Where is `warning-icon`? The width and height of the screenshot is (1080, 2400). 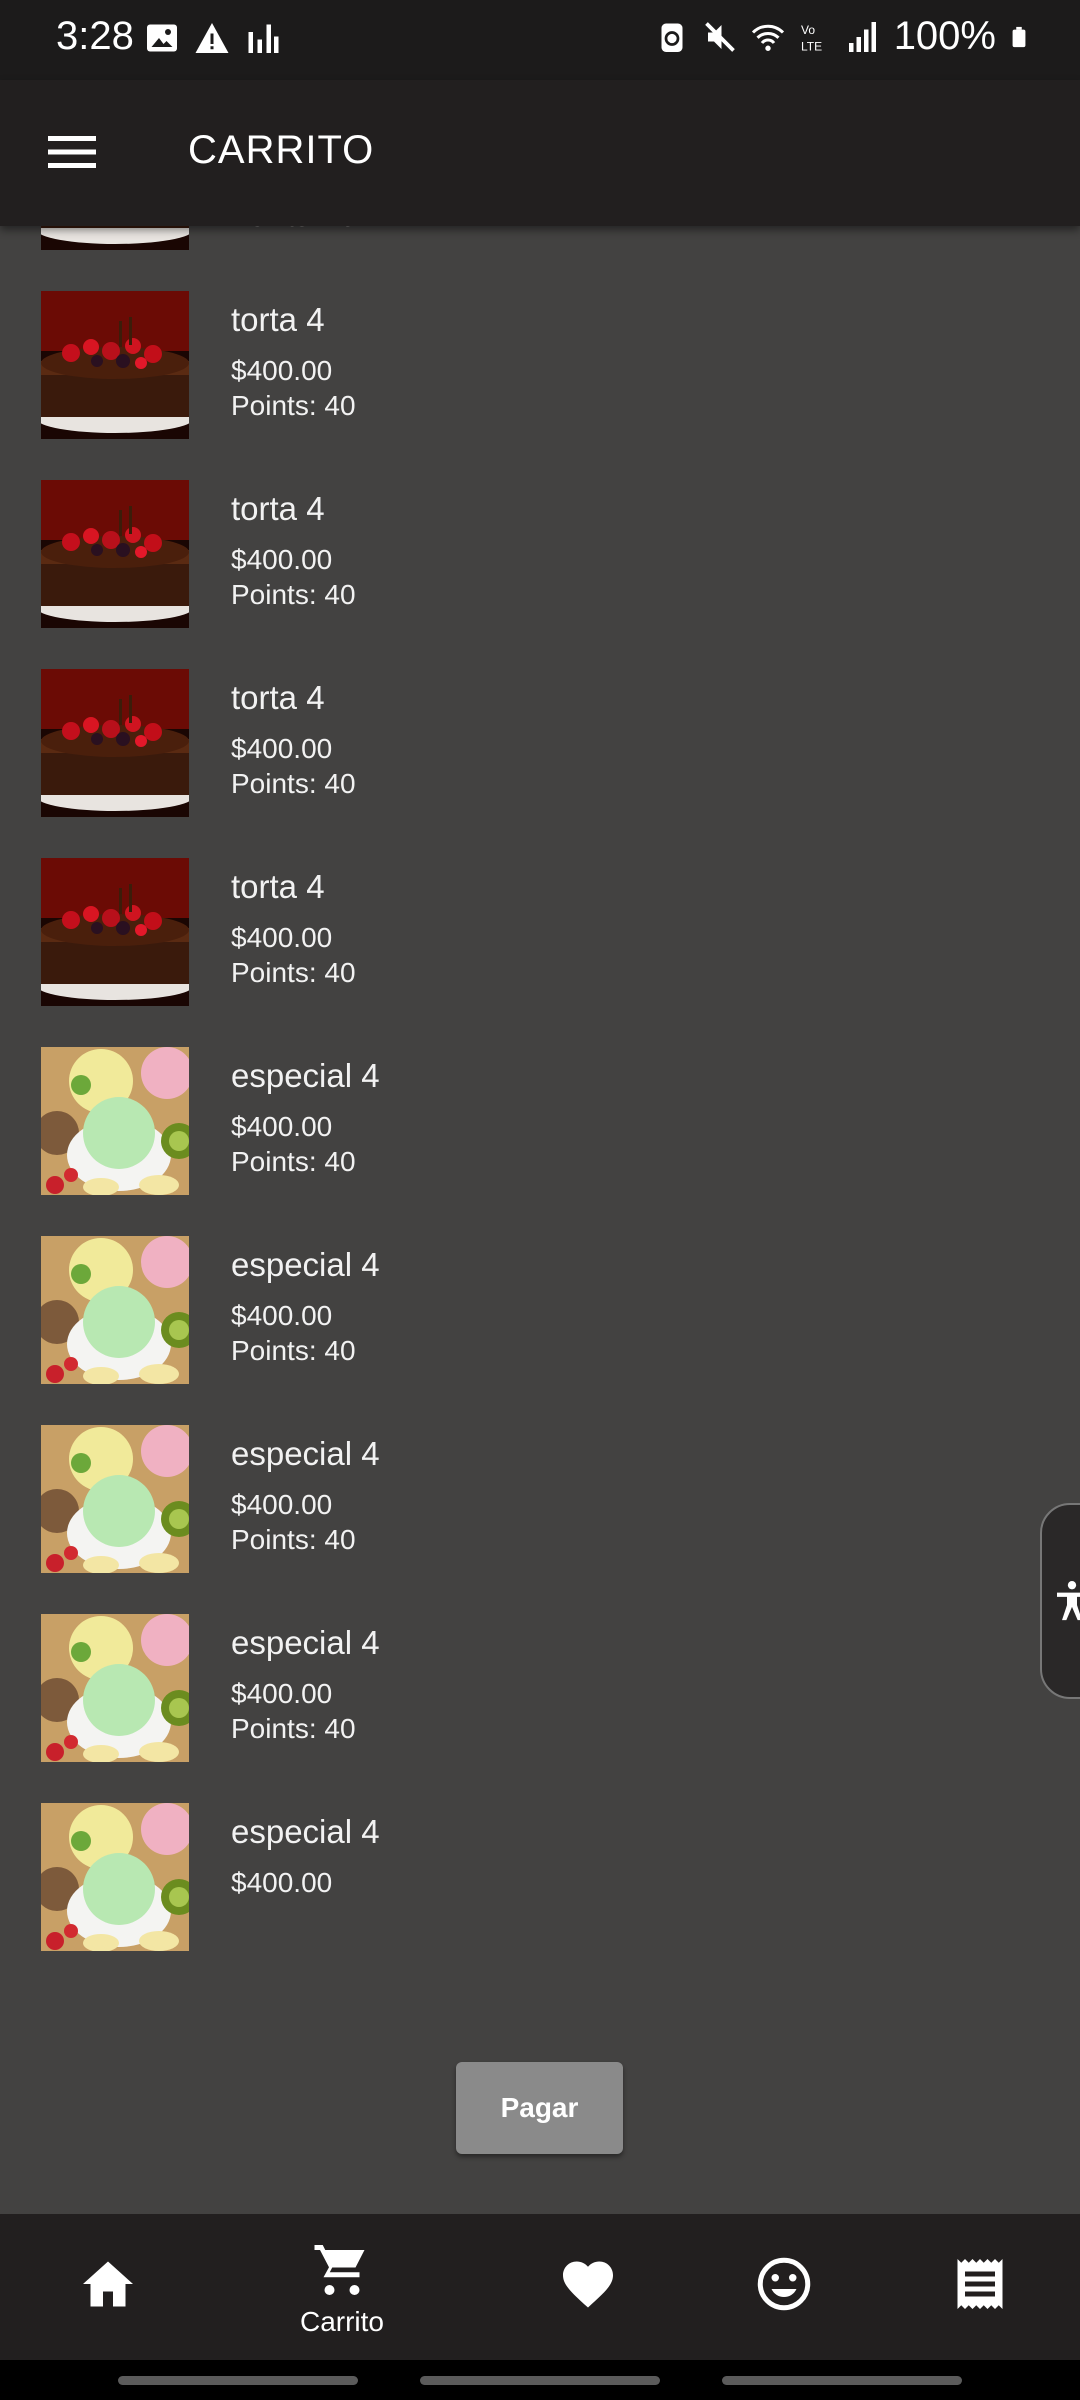 warning-icon is located at coordinates (212, 38).